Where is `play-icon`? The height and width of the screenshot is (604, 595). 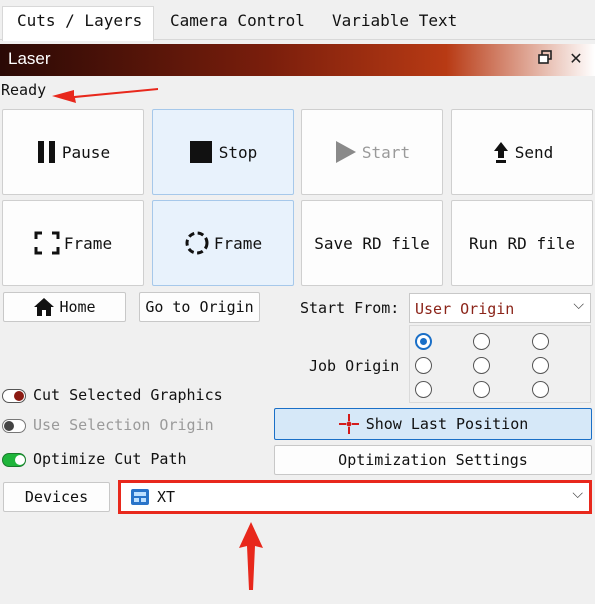 play-icon is located at coordinates (346, 152).